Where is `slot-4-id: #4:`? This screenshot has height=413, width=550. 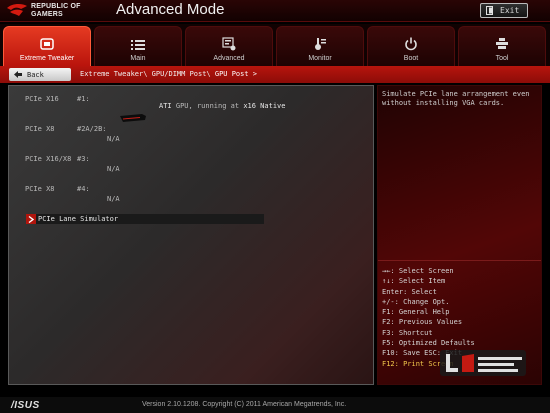 slot-4-id: #4: is located at coordinates (83, 189).